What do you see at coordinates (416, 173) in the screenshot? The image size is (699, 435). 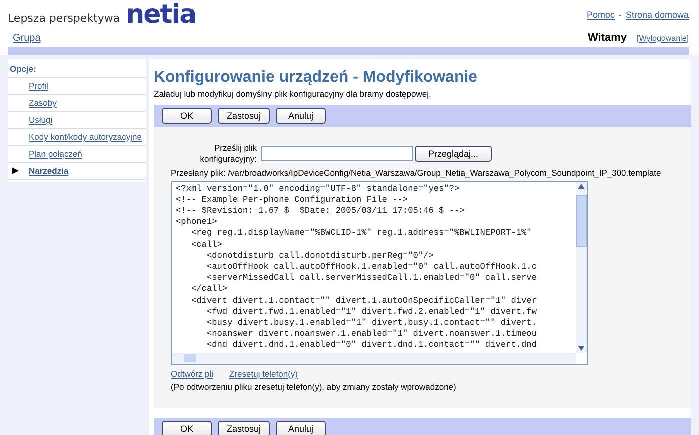 I see `uploaded-file-path: Przesłany plik: /var/broadworks/IpDeviceConfig/Netia_Warszawa/Group_Netia_Warszawa_Polycom_Soundpoint_IP_300.template` at bounding box center [416, 173].